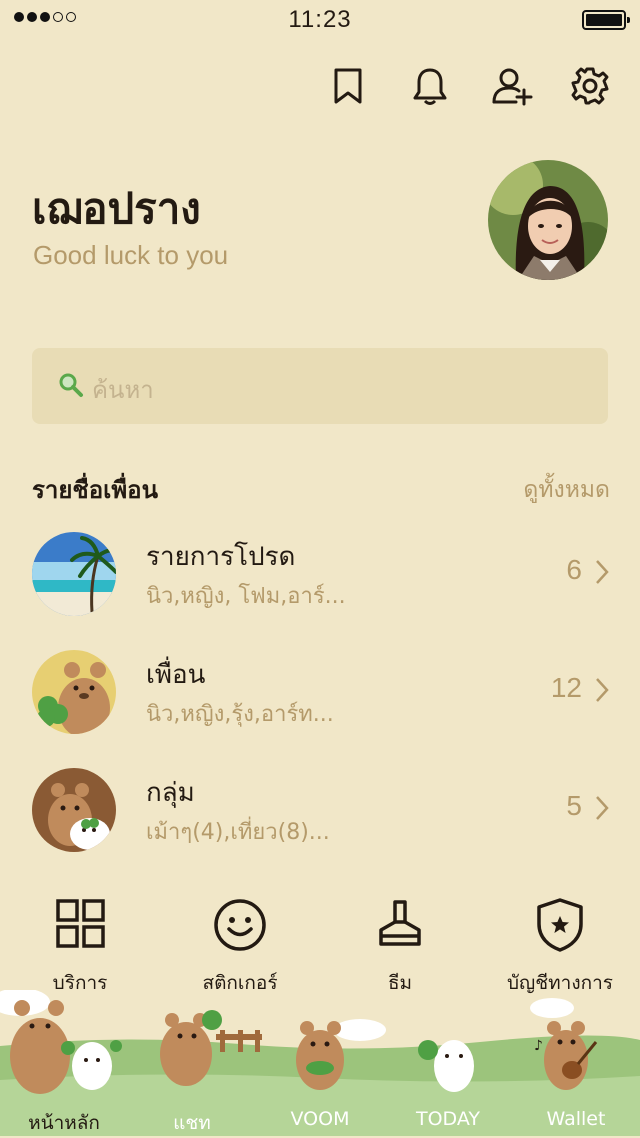 This screenshot has width=640, height=1138. What do you see at coordinates (574, 805) in the screenshot?
I see `list-item-count: 5` at bounding box center [574, 805].